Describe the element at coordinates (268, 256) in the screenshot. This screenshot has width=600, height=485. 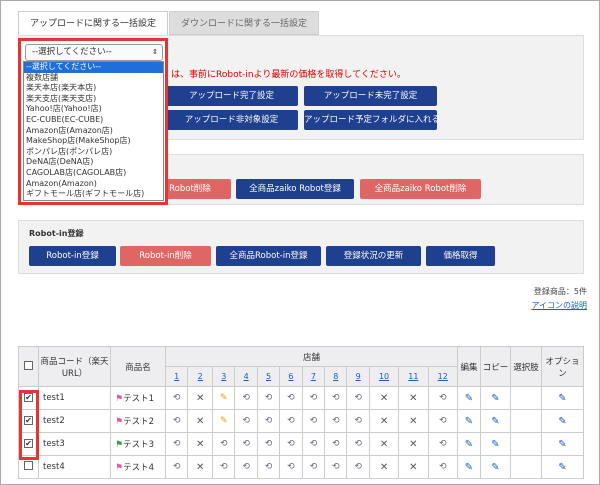
I see `all-robotin-register-button: 全商品Robot-in登録` at that location.